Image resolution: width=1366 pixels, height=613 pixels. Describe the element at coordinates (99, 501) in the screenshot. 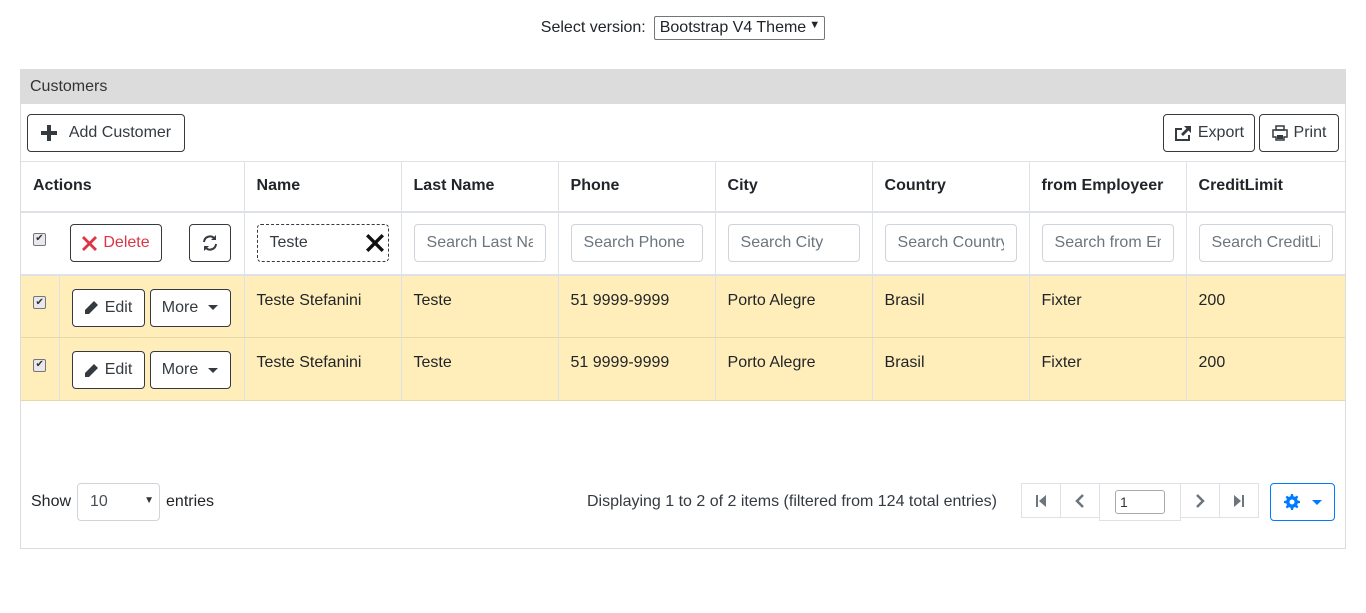

I see `page-size-value: 10` at that location.